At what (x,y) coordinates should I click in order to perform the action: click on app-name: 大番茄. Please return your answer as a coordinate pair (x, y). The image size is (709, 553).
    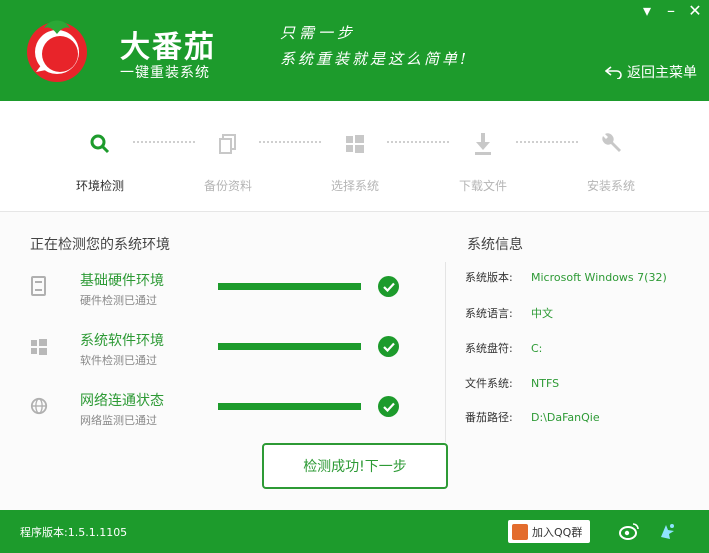
    Looking at the image, I should click on (168, 47).